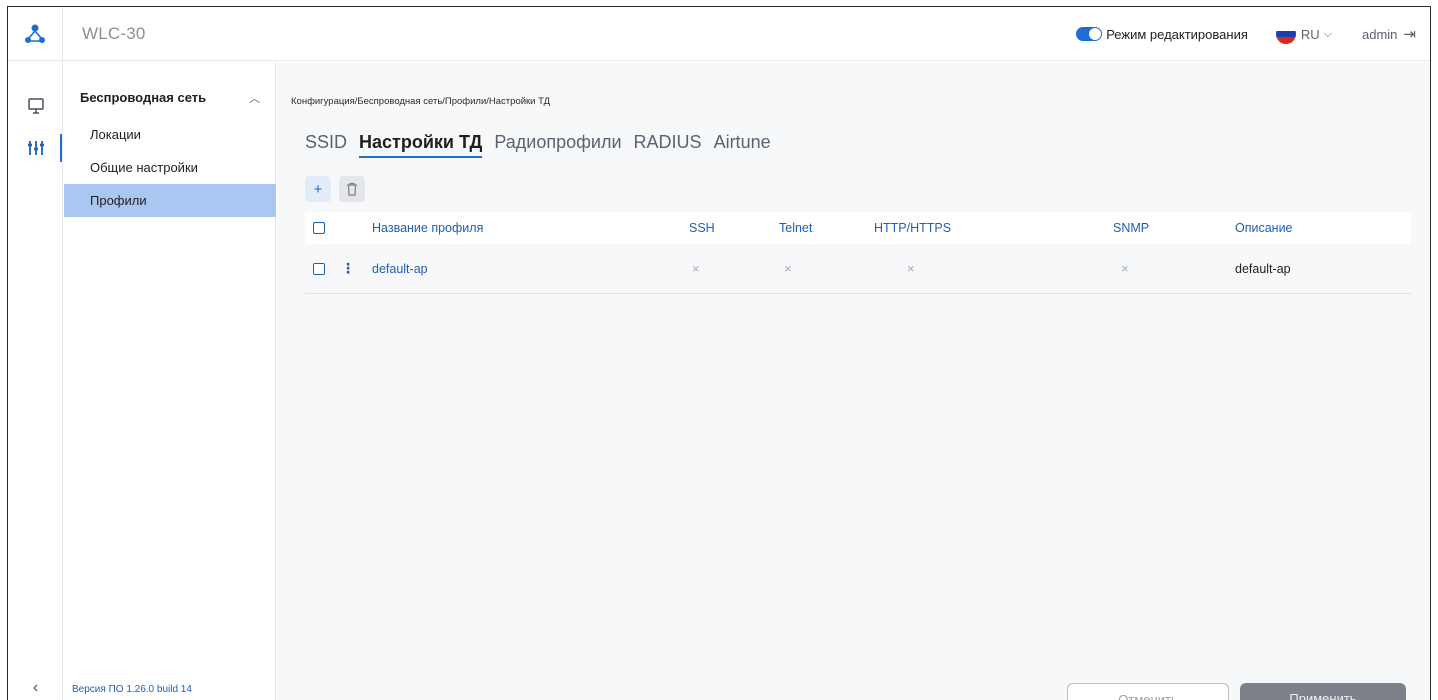 The width and height of the screenshot is (1438, 700). I want to click on sidebar-item-general-settings: Общие настройки, so click(170, 167).